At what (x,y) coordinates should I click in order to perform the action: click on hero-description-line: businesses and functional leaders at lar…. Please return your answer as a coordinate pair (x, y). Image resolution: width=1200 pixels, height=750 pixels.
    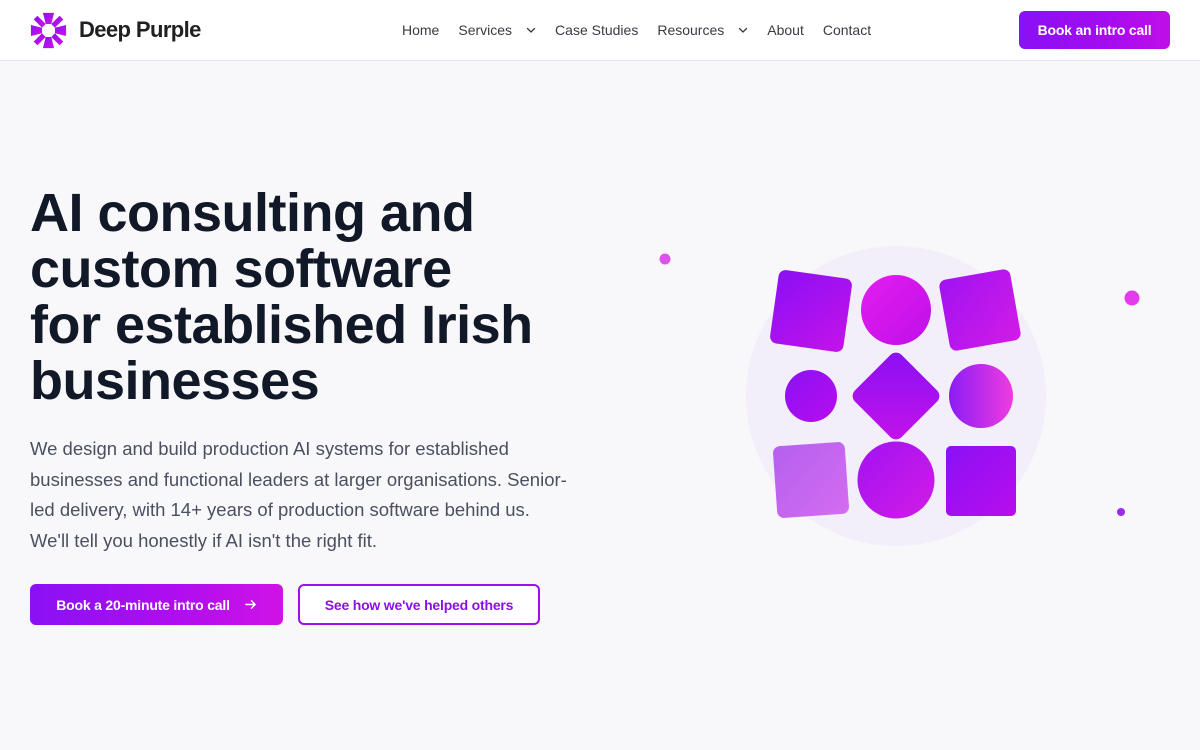
    Looking at the image, I should click on (298, 479).